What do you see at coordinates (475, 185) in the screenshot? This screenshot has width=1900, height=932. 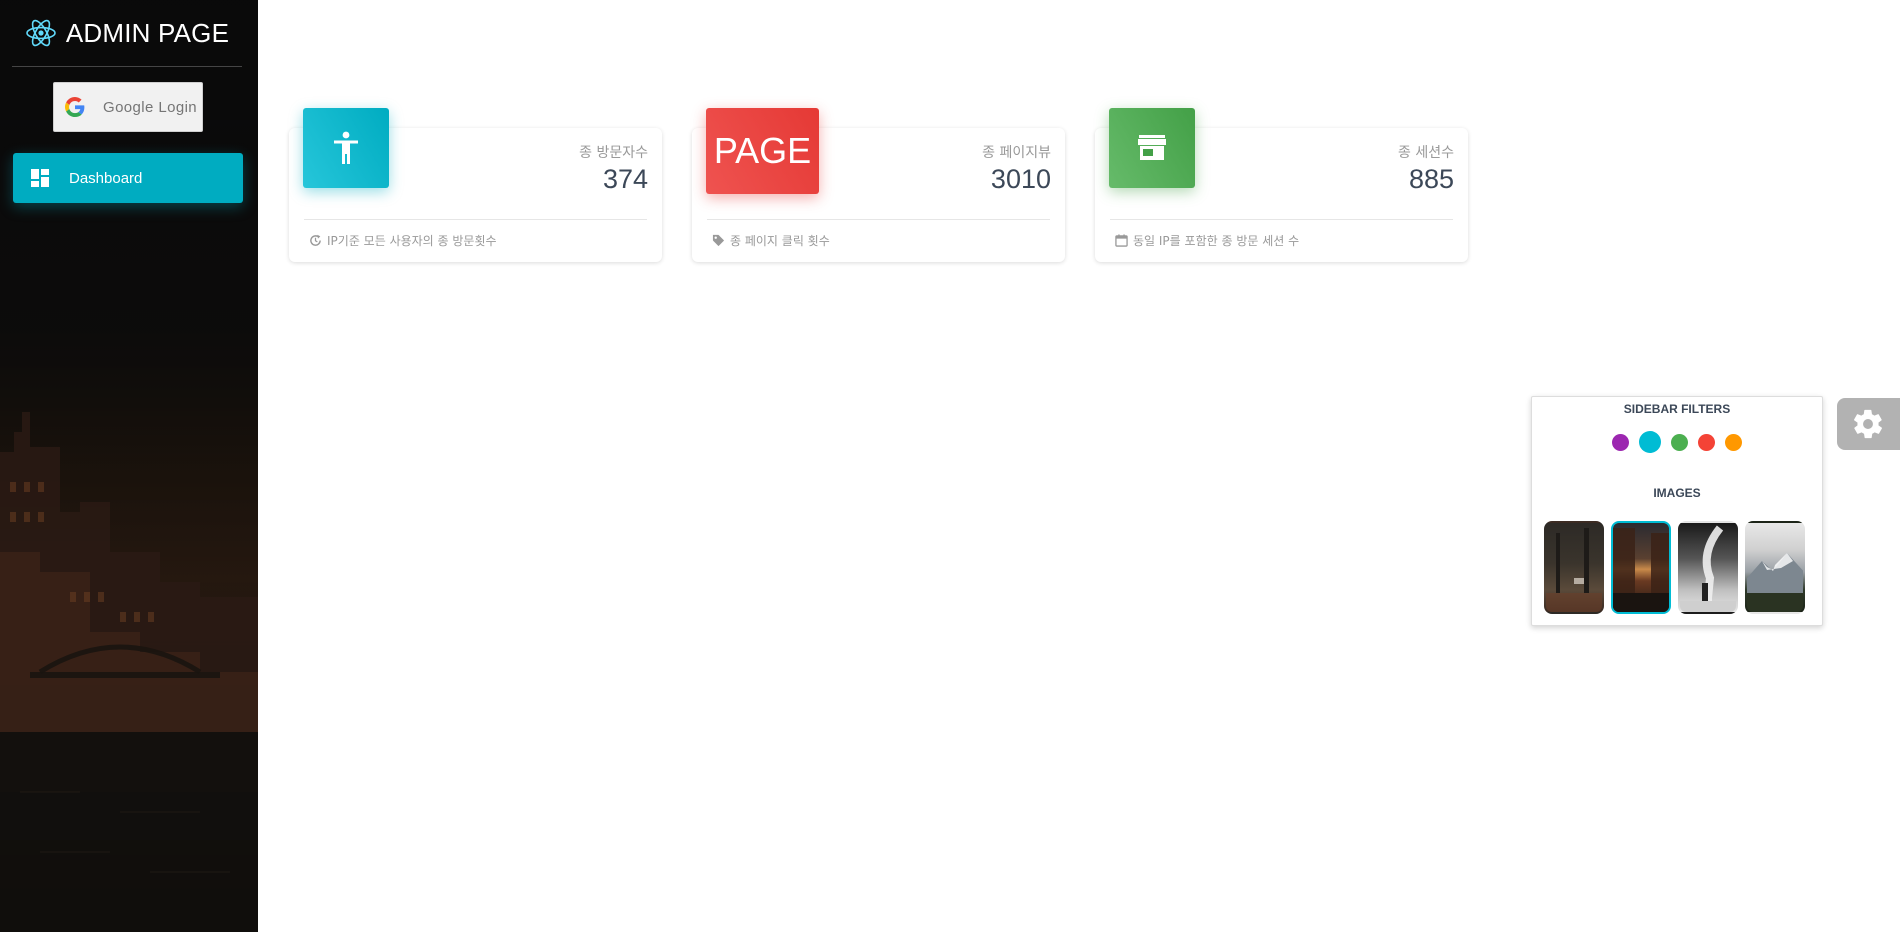 I see `stat-card-visitors: 종 방문자수 374 IP기준 모든 사용자의 종 방문횟수` at bounding box center [475, 185].